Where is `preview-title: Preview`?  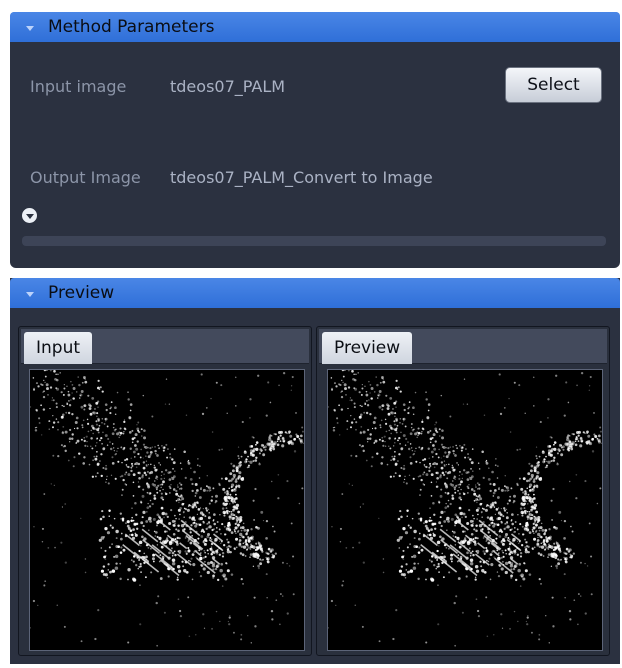
preview-title: Preview is located at coordinates (81, 293).